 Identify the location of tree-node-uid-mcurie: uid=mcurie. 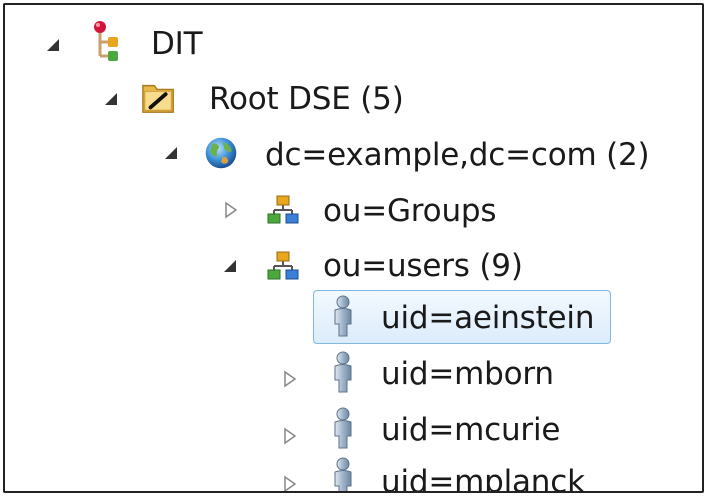
(470, 430).